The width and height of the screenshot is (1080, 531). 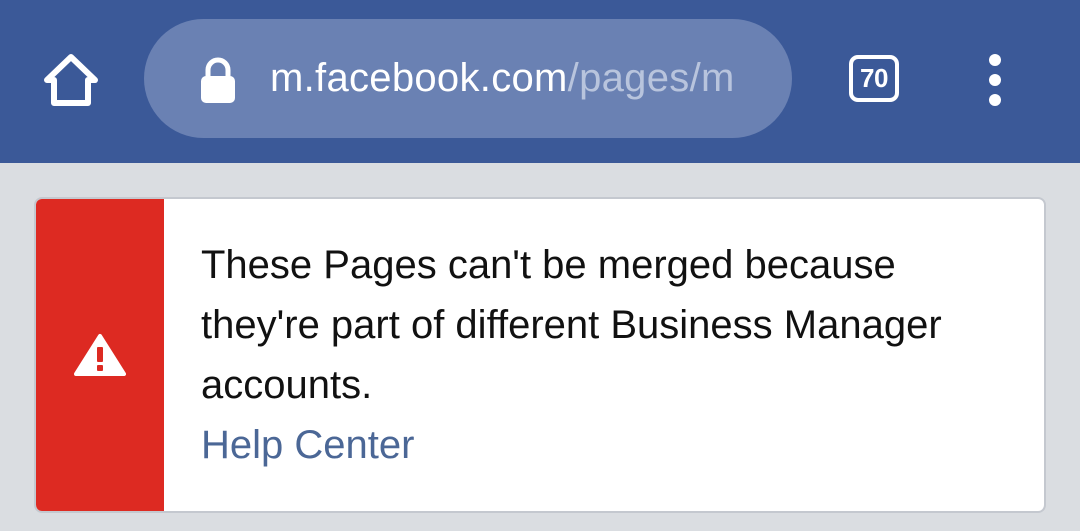 I want to click on warning-icon, so click(x=100, y=355).